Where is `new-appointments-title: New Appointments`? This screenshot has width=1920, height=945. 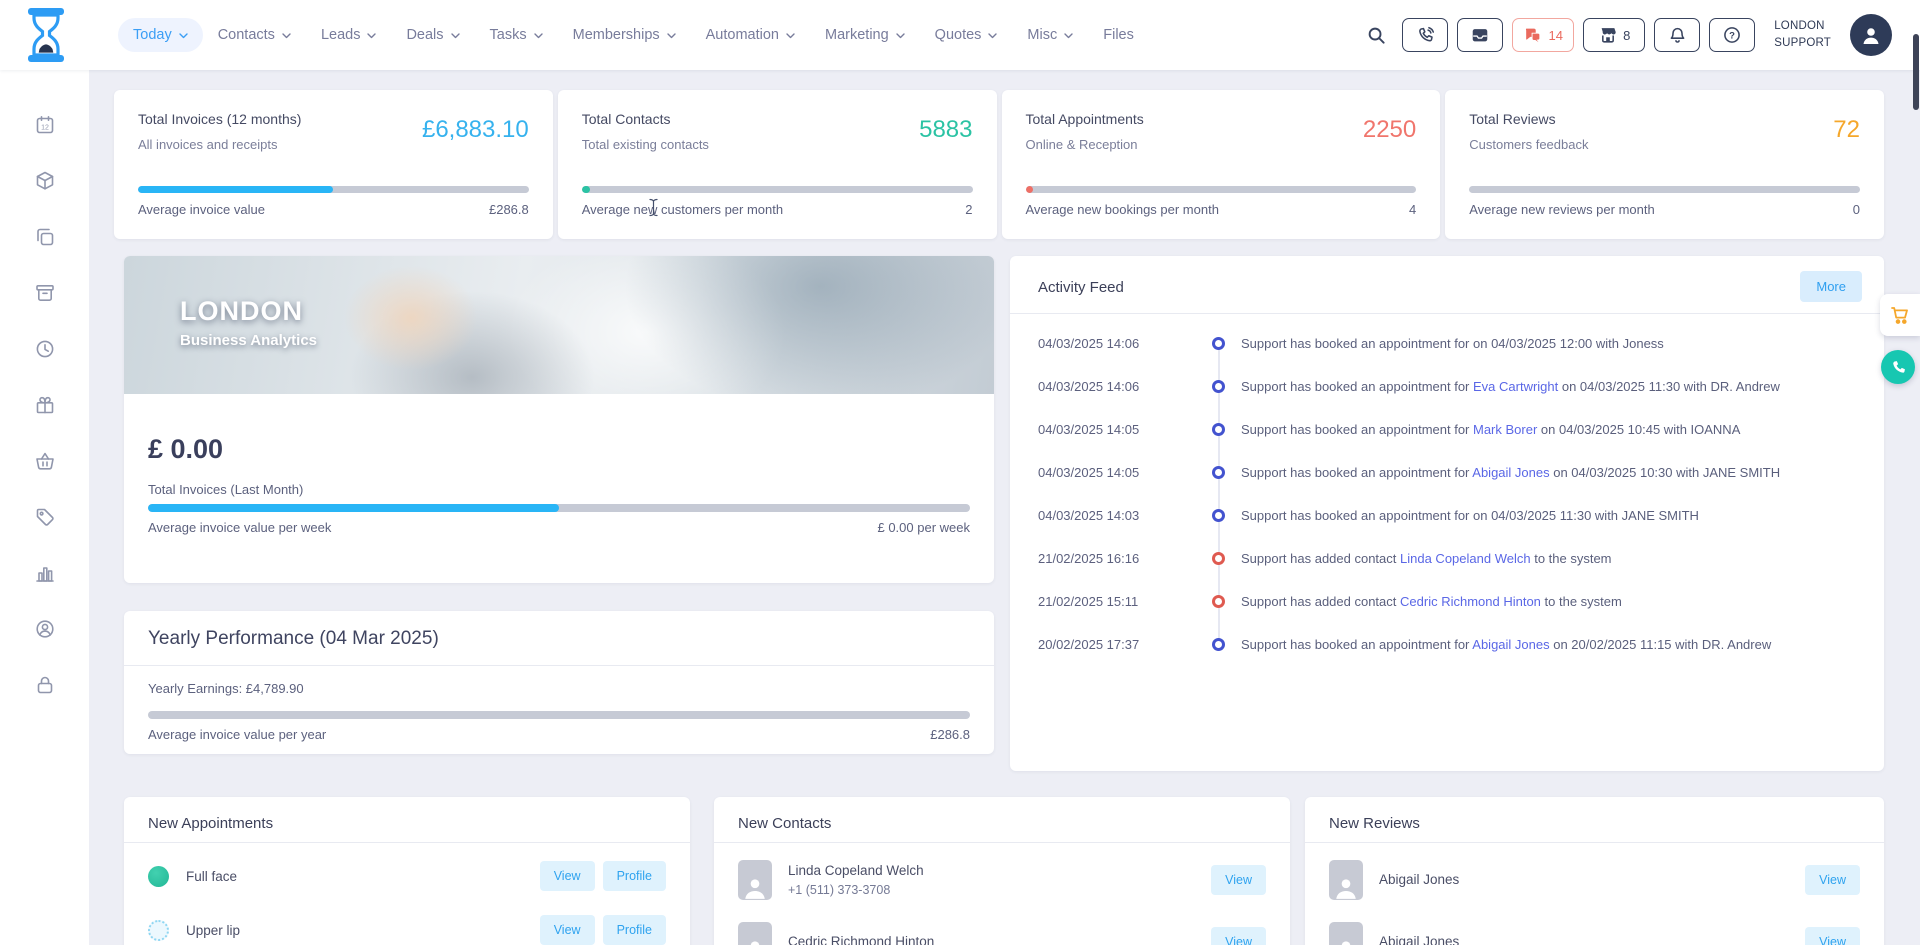 new-appointments-title: New Appointments is located at coordinates (211, 823).